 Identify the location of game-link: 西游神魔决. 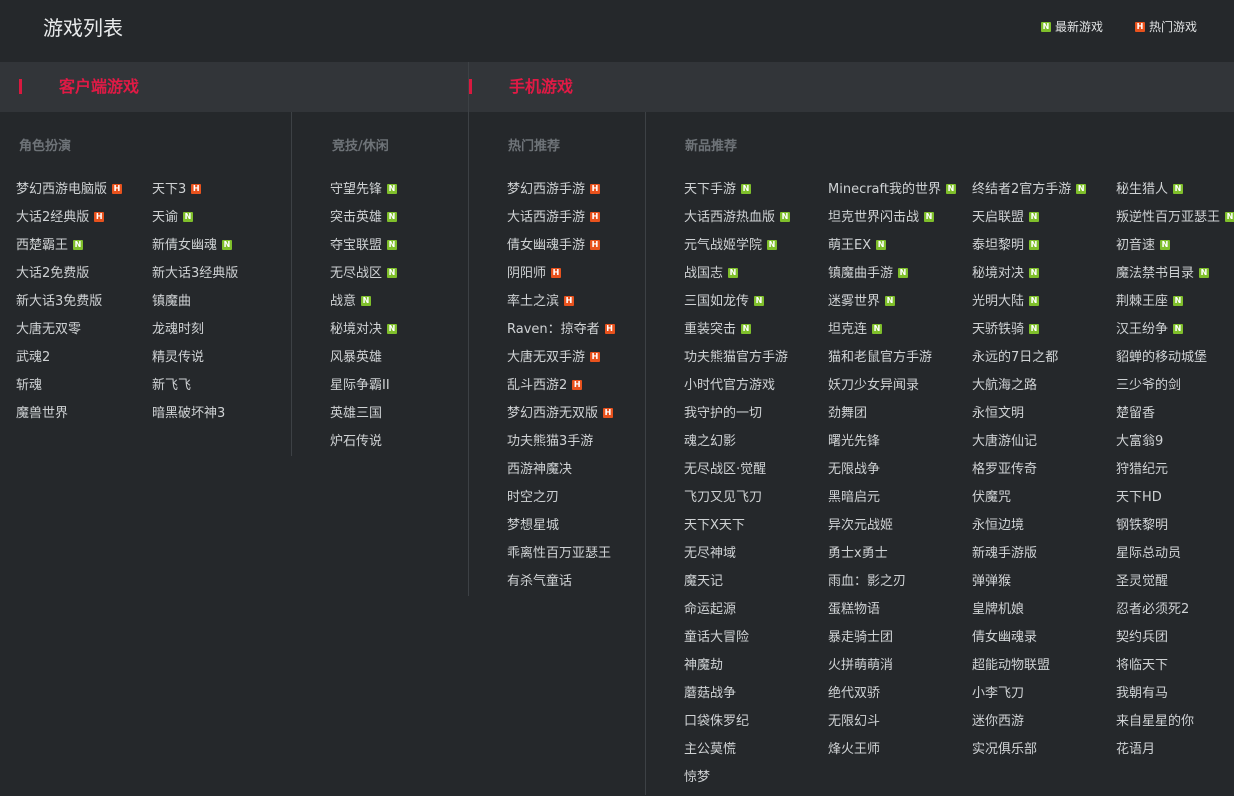
(561, 474).